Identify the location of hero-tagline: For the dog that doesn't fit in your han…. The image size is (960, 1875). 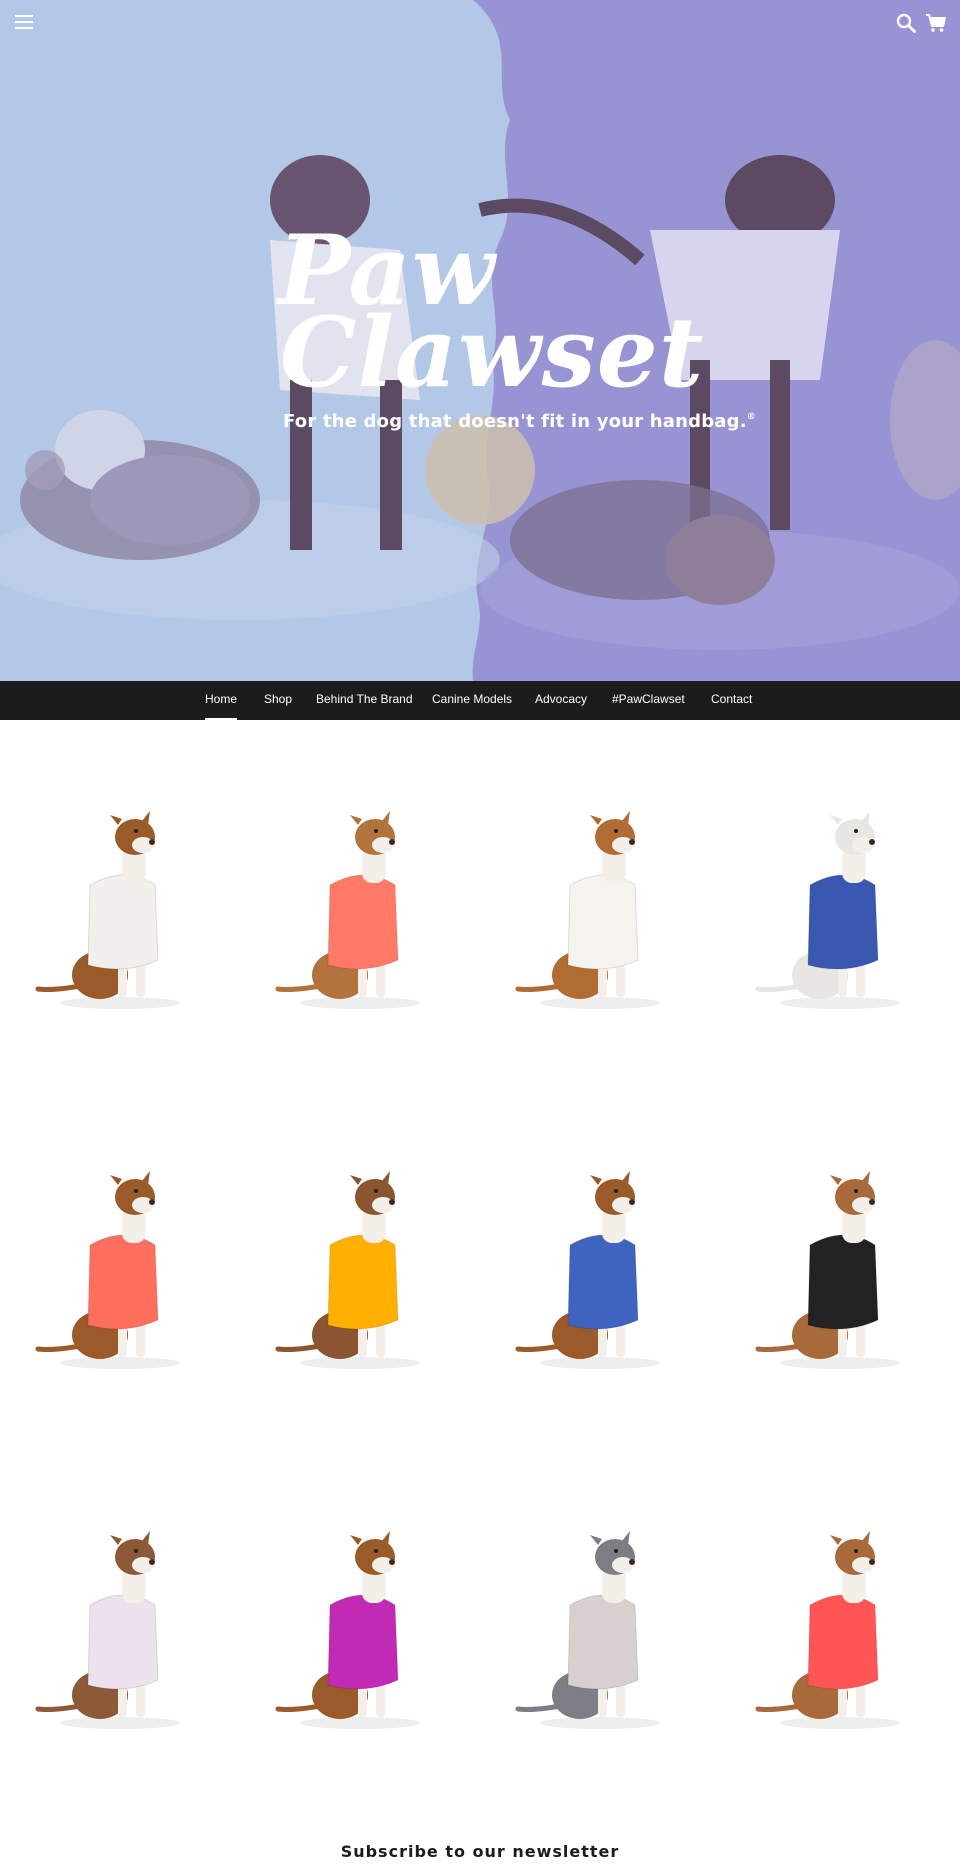
(519, 421).